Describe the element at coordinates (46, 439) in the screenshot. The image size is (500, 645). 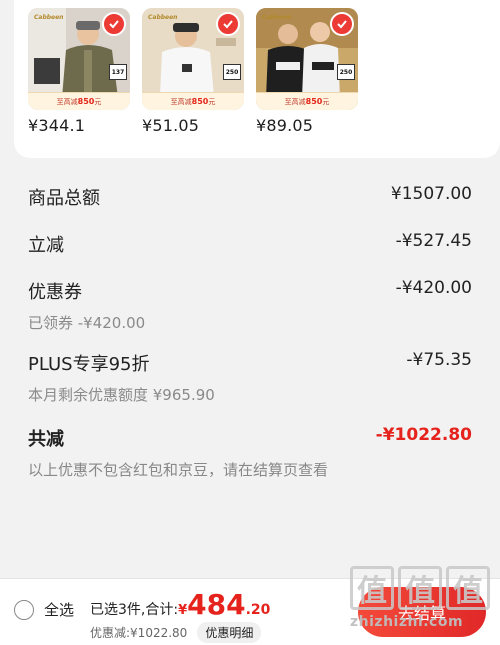
I see `total-discount-label: 共减` at that location.